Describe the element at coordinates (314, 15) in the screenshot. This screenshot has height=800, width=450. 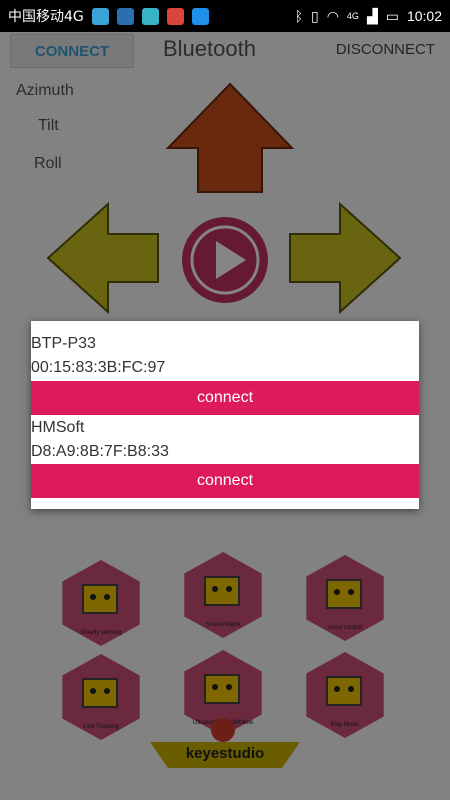
I see `vibrate-icon: ▯` at that location.